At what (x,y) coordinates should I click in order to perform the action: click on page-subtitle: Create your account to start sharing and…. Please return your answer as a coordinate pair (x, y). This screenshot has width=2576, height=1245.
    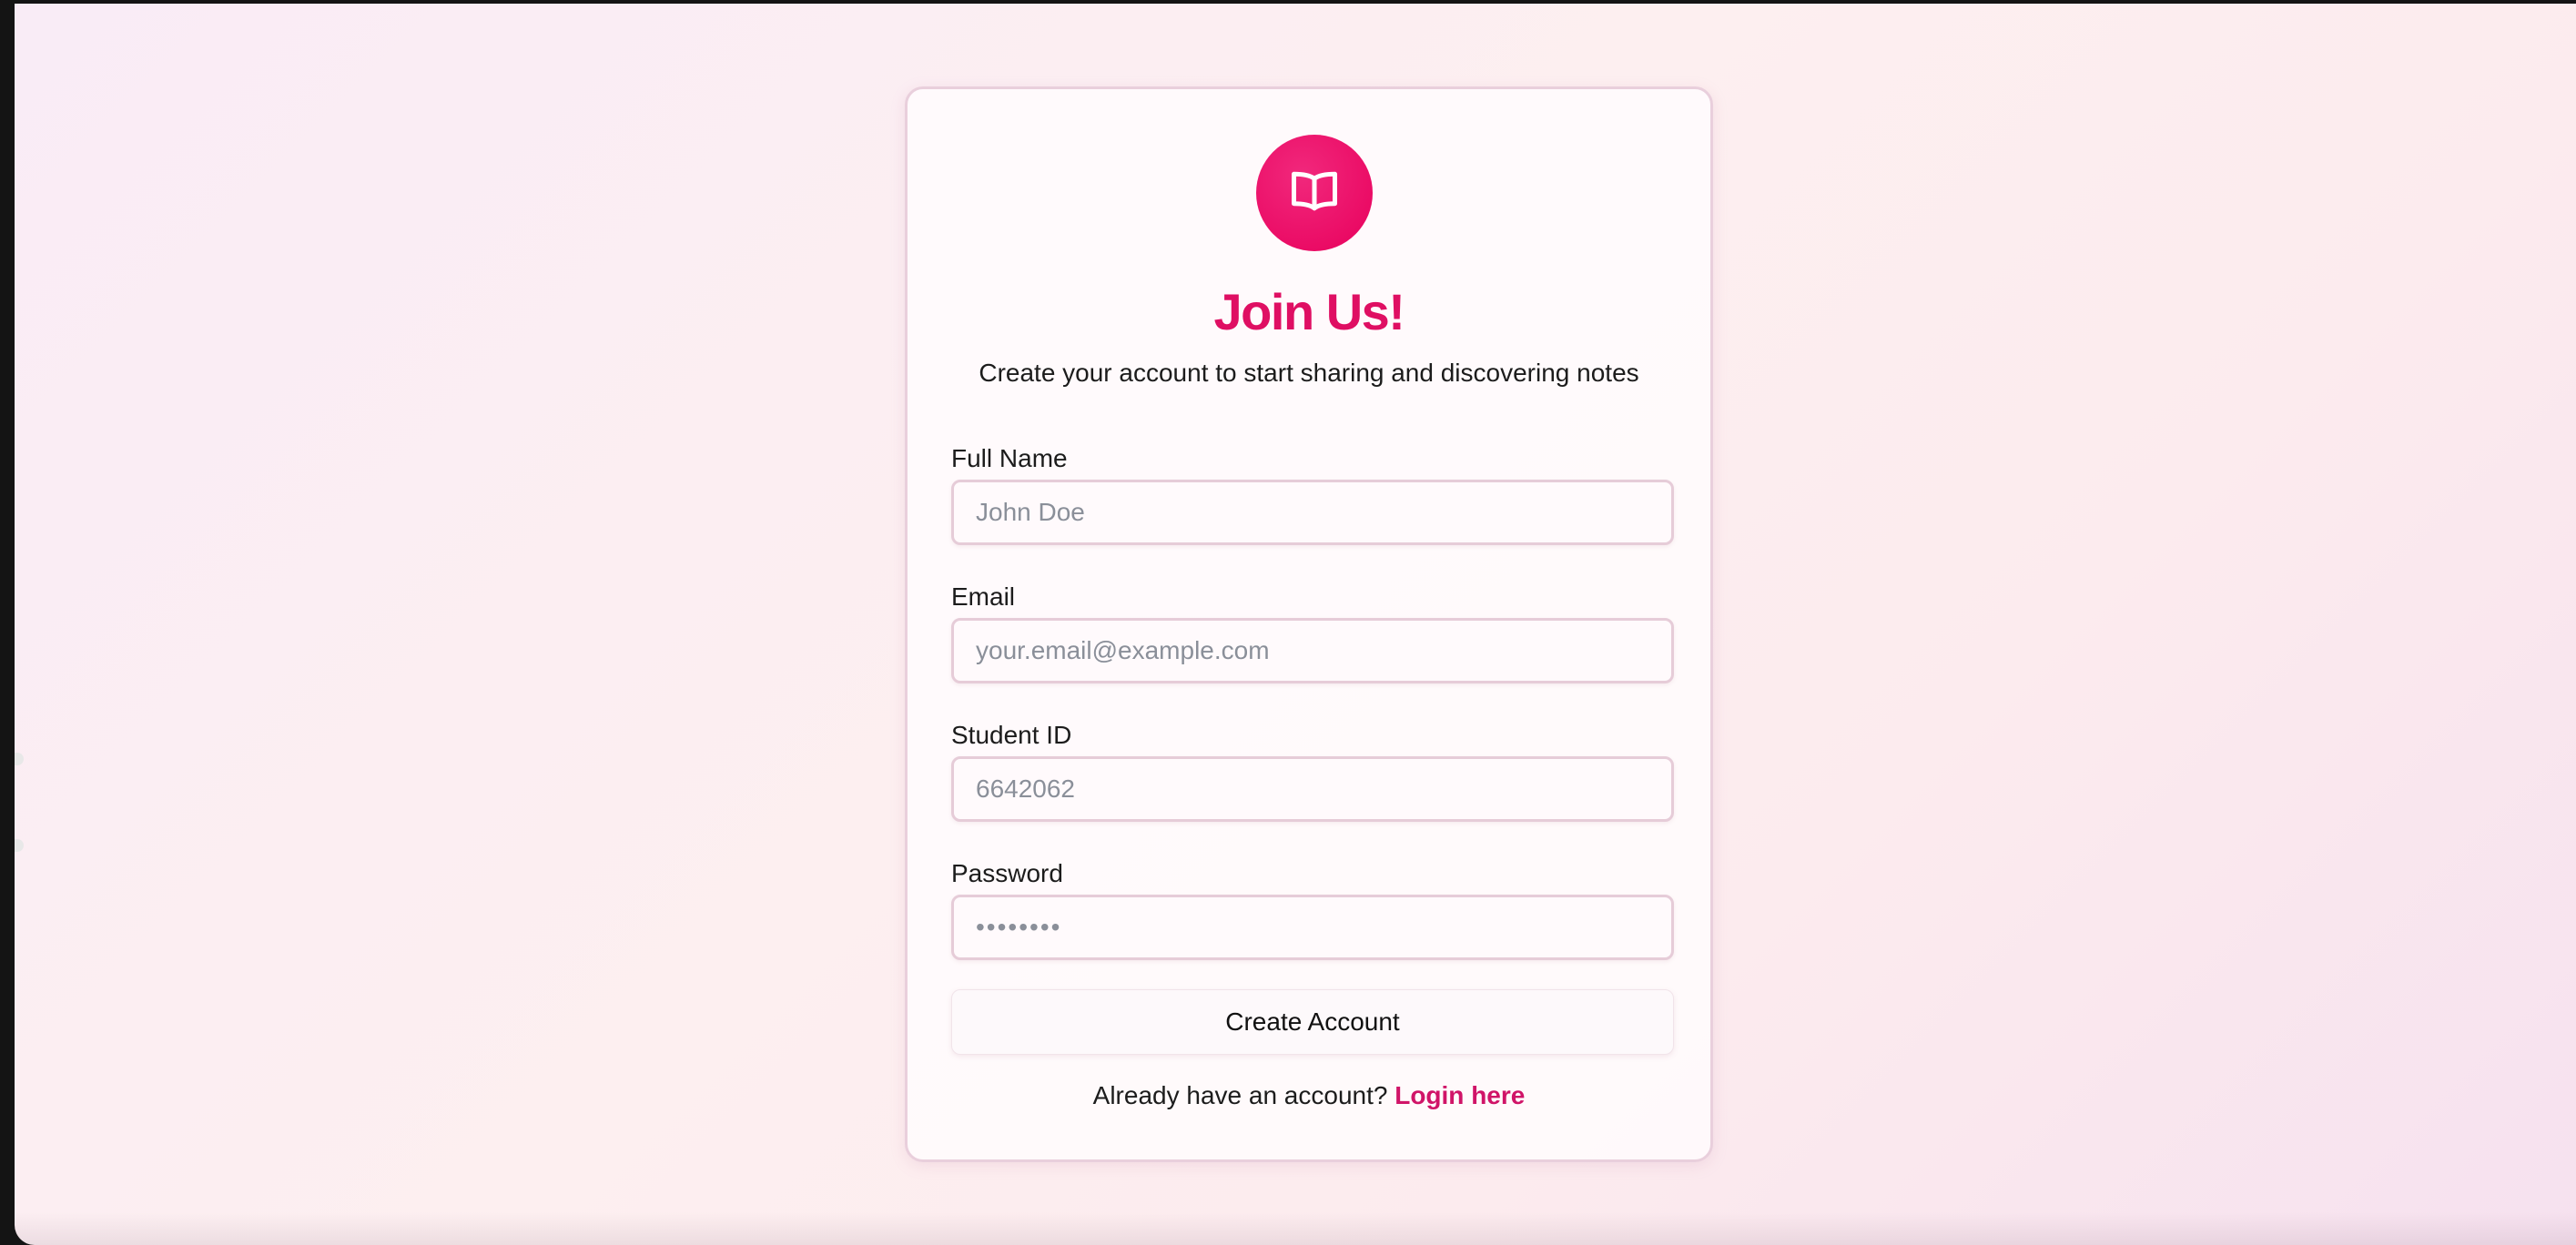
    Looking at the image, I should click on (1309, 373).